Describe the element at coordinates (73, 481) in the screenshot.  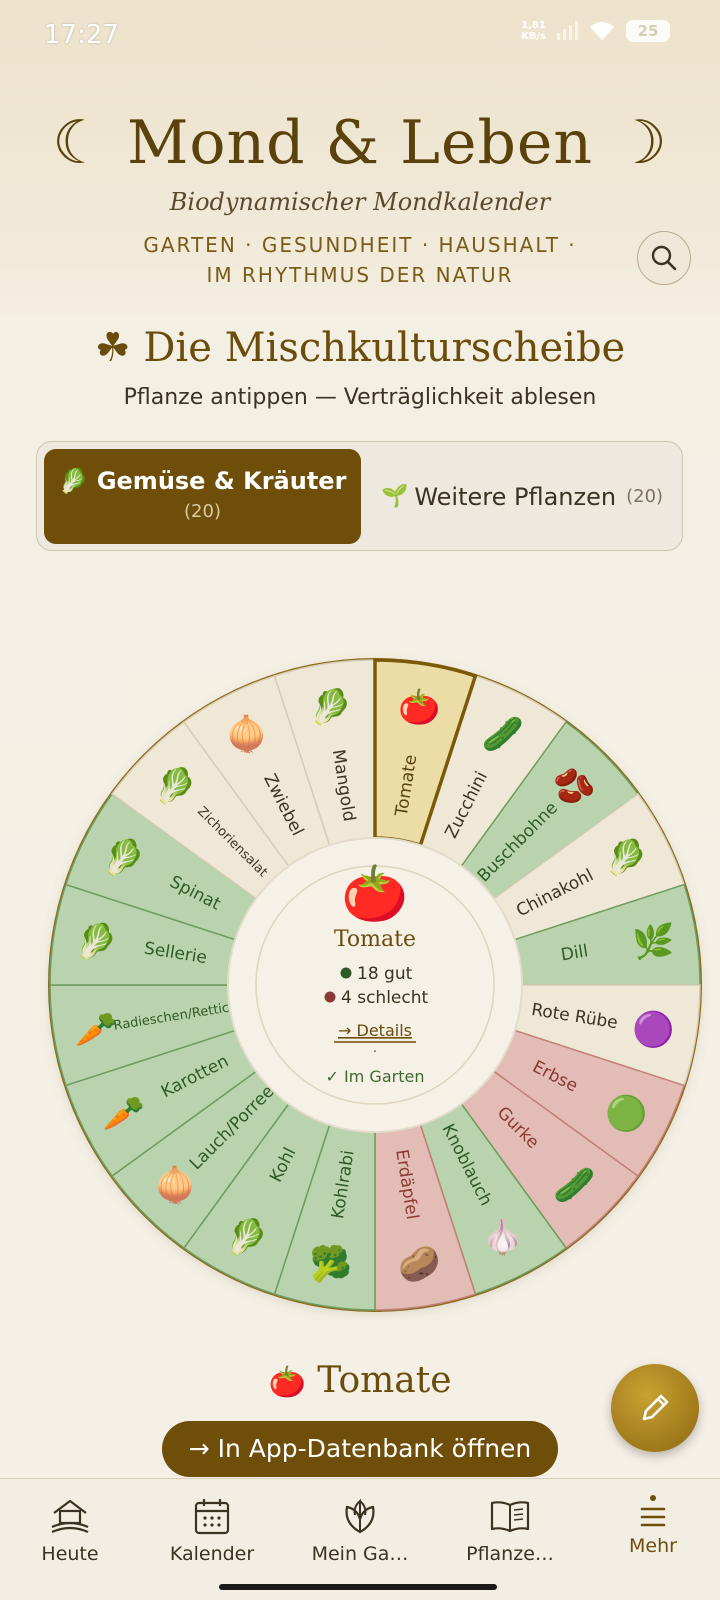
I see `lettuce-icon: 🥬` at that location.